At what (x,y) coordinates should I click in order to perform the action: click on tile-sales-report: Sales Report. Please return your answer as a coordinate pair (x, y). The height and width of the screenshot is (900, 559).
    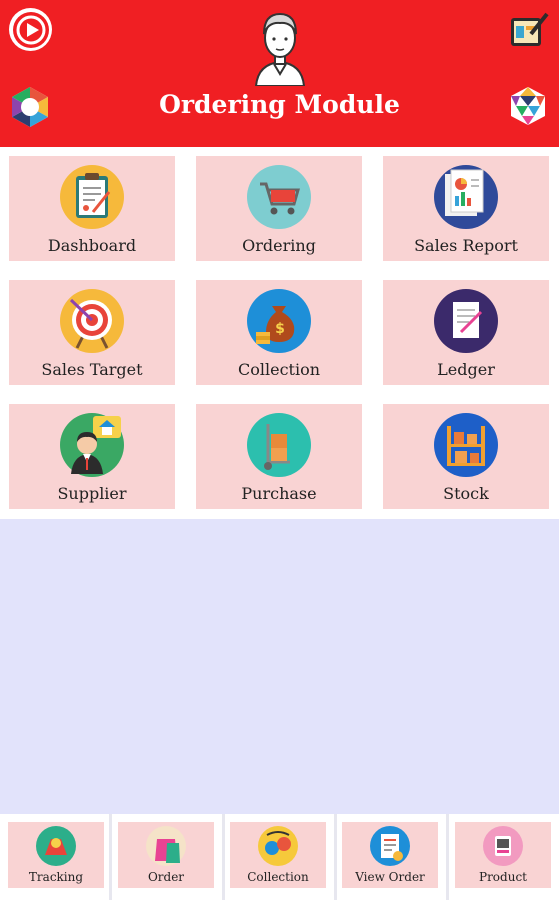
    Looking at the image, I should click on (466, 208).